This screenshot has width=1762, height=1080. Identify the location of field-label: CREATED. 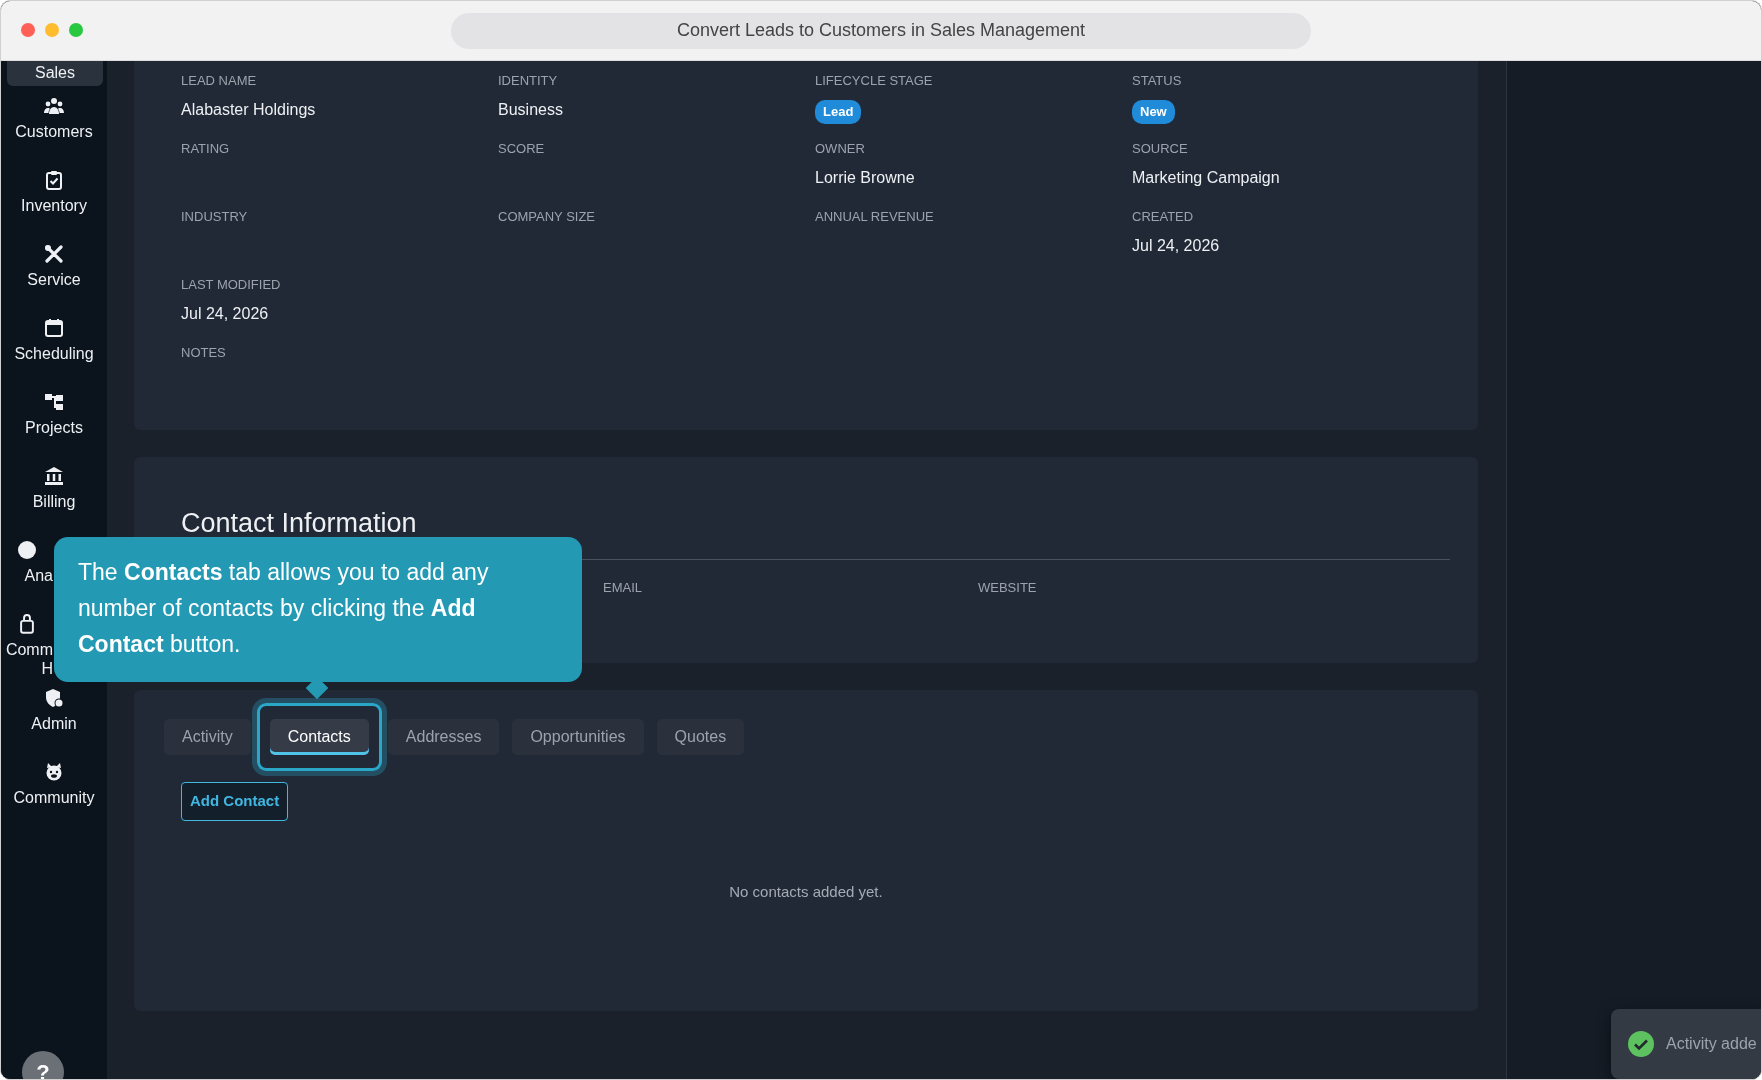
(1163, 217).